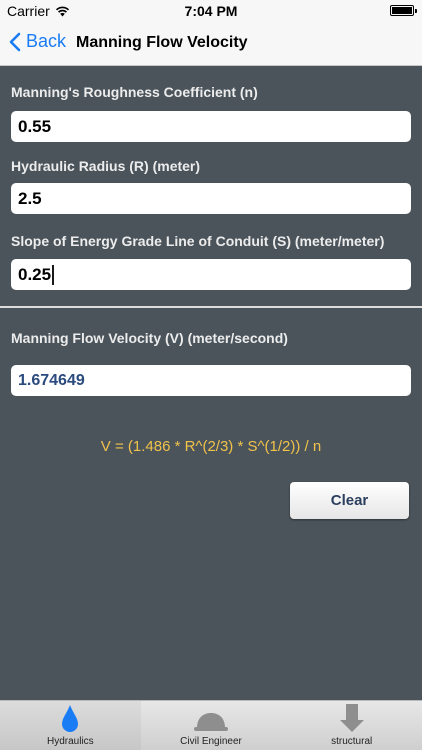  What do you see at coordinates (70, 741) in the screenshot?
I see `tab-hydraulics-label: Hydraulics` at bounding box center [70, 741].